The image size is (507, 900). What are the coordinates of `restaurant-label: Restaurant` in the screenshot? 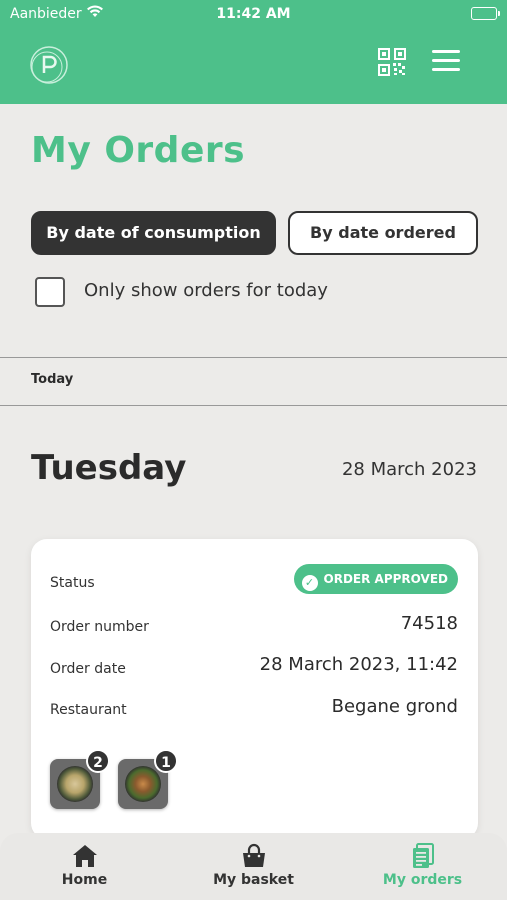 It's located at (88, 710).